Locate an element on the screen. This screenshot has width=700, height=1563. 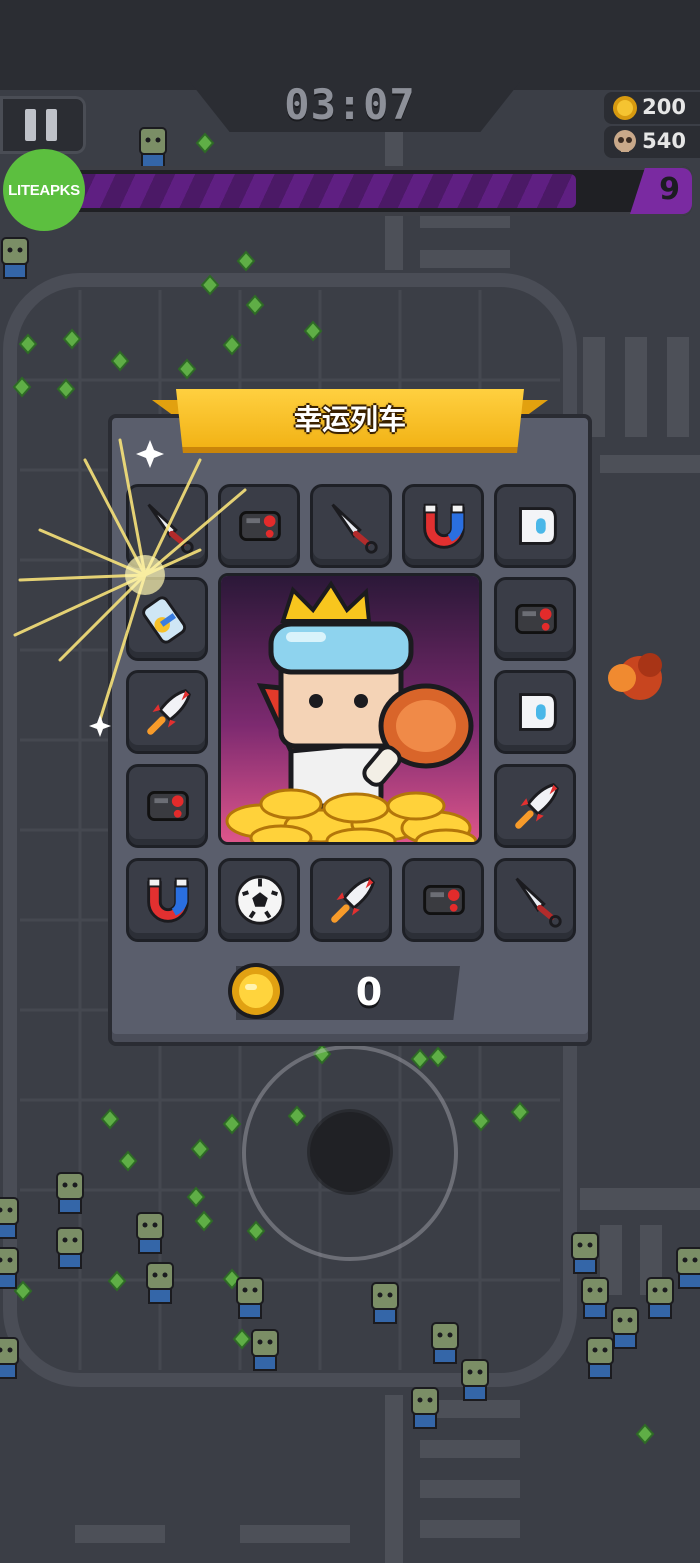
gold-coin-icon is located at coordinates (256, 991).